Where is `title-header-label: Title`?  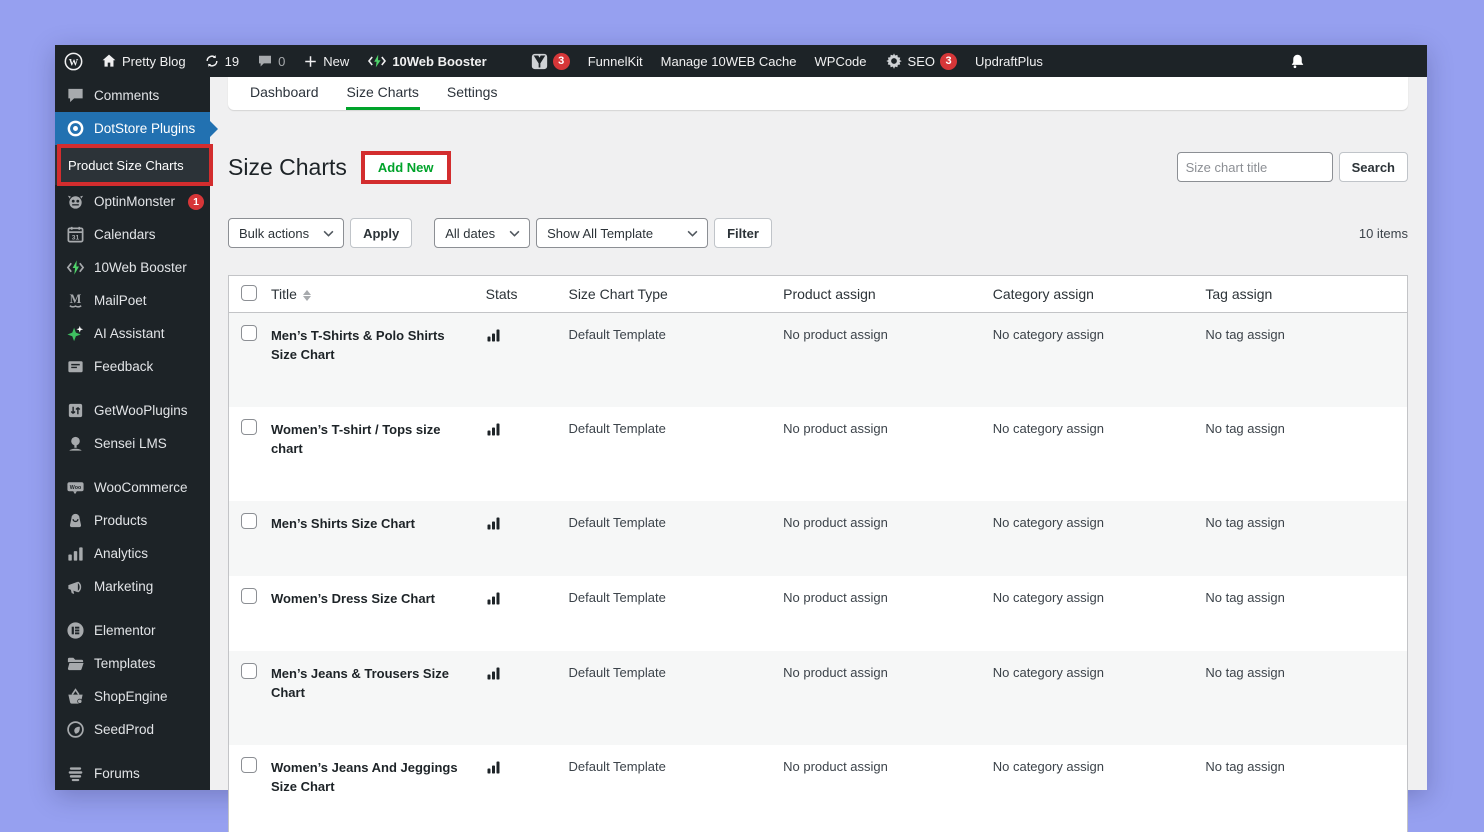 title-header-label: Title is located at coordinates (283, 294).